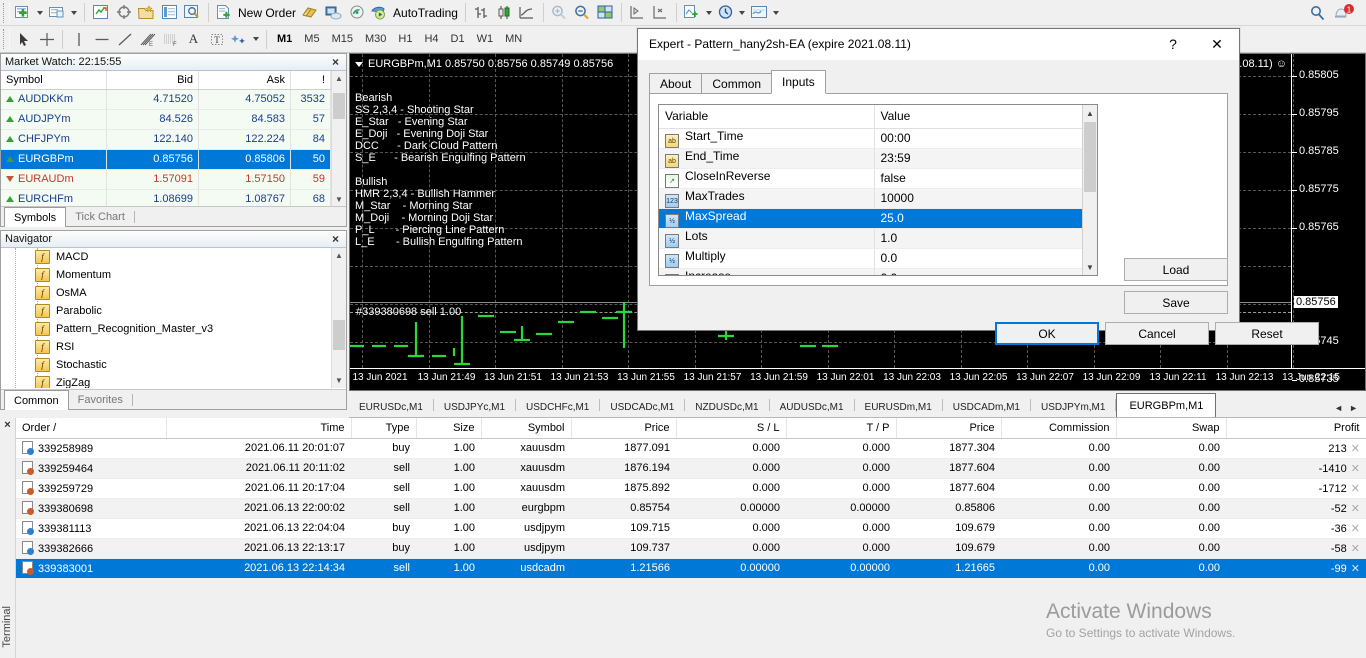 The image size is (1366, 658). Describe the element at coordinates (166, 198) in the screenshot. I see `market-watch-row: EURCHFm 1.08699 1.08767 68` at that location.